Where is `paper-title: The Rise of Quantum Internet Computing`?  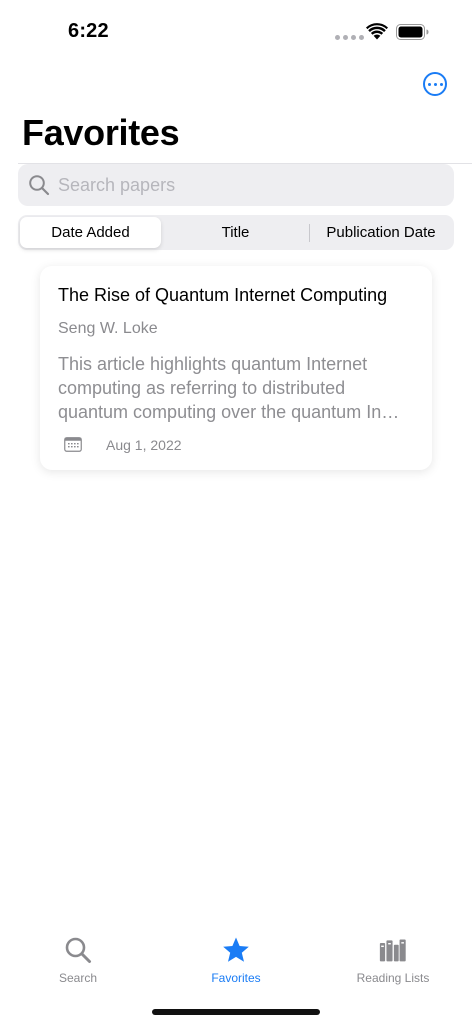
paper-title: The Rise of Quantum Internet Computing is located at coordinates (223, 295).